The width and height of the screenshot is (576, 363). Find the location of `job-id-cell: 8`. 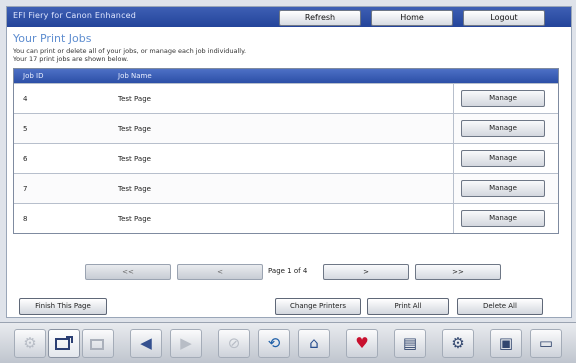

job-id-cell: 8 is located at coordinates (25, 219).